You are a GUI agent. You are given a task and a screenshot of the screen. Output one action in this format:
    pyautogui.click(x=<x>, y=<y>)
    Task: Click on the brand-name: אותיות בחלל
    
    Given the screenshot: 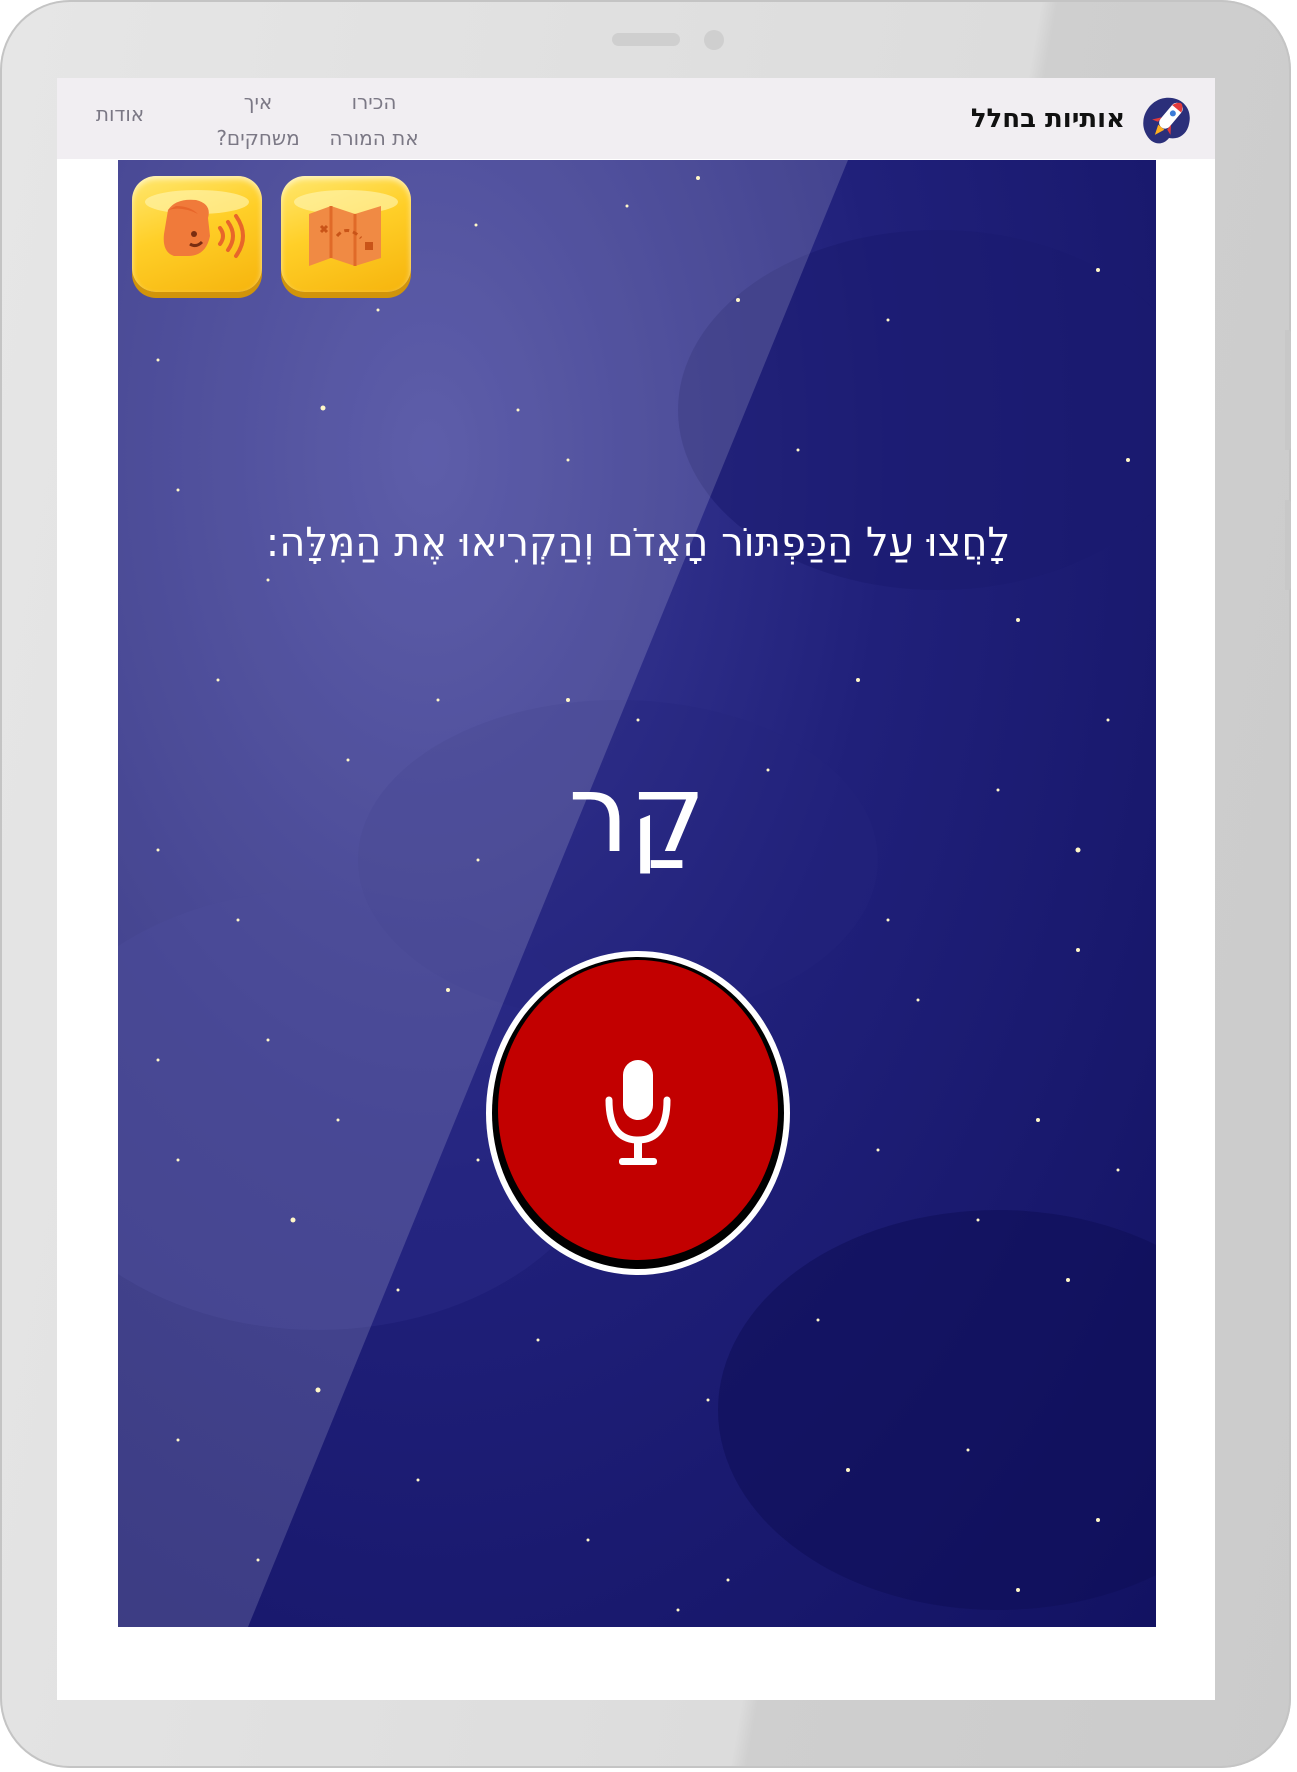 What is the action you would take?
    pyautogui.click(x=1047, y=119)
    